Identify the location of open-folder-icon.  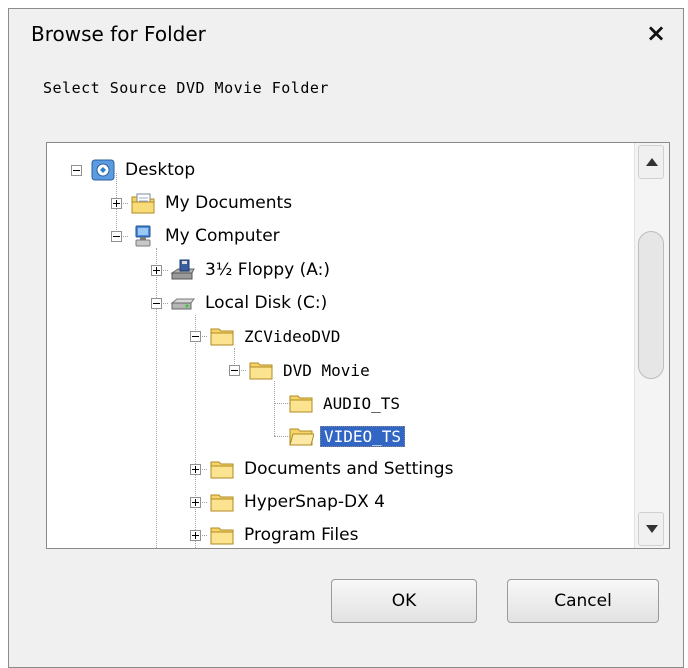
(301, 437).